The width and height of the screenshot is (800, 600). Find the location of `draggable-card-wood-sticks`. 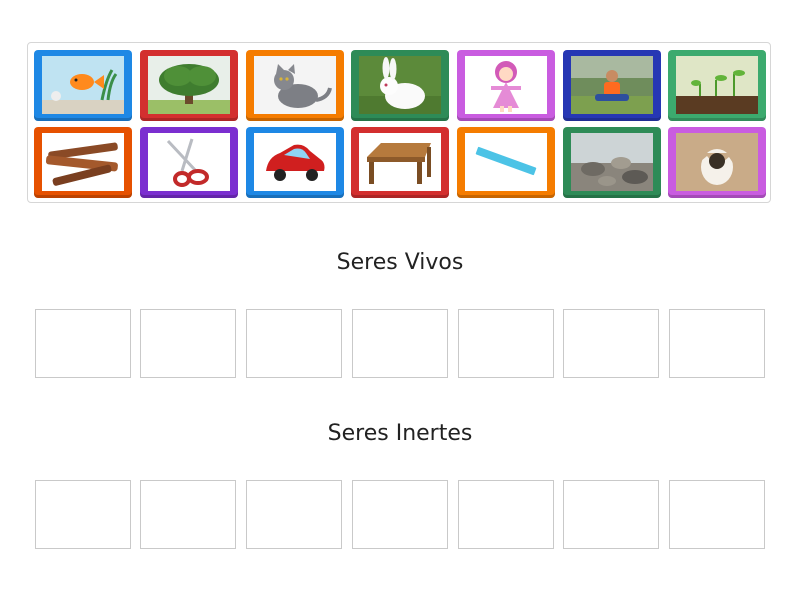

draggable-card-wood-sticks is located at coordinates (83, 162).